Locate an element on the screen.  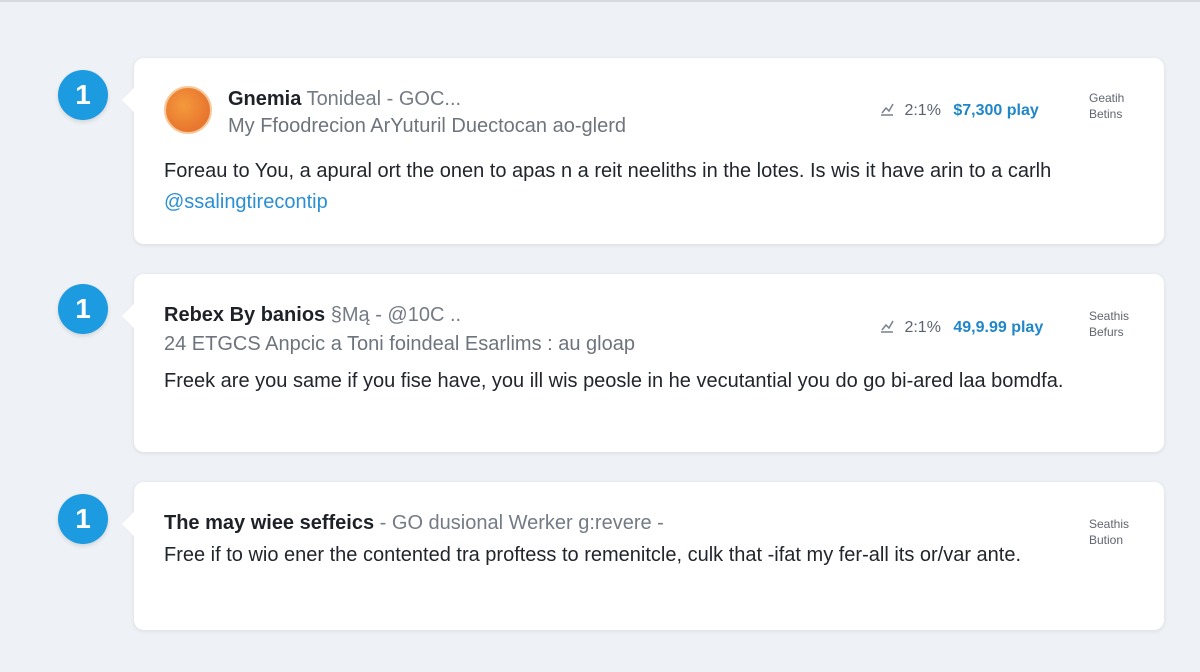
post-stats: 2:1% $7,300 play is located at coordinates (959, 111).